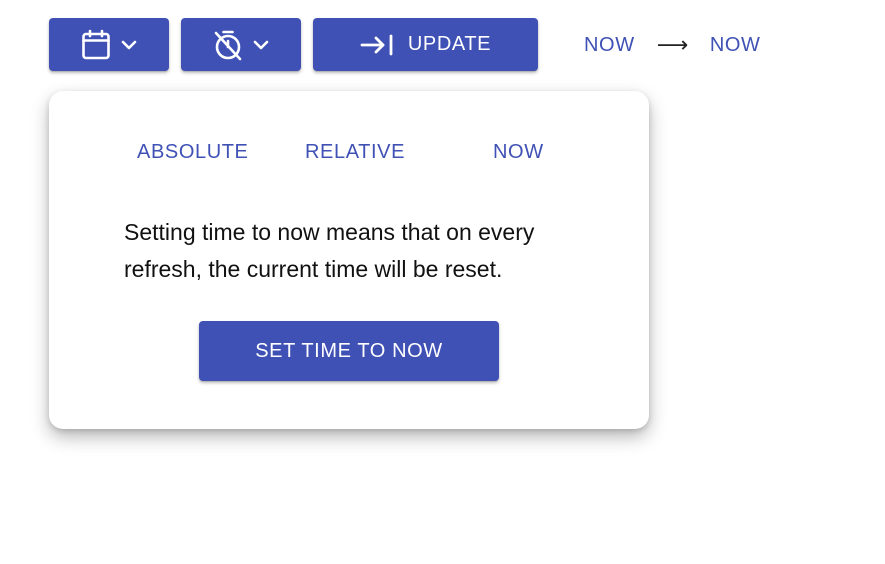  Describe the element at coordinates (228, 45) in the screenshot. I see `timer-off-icon` at that location.